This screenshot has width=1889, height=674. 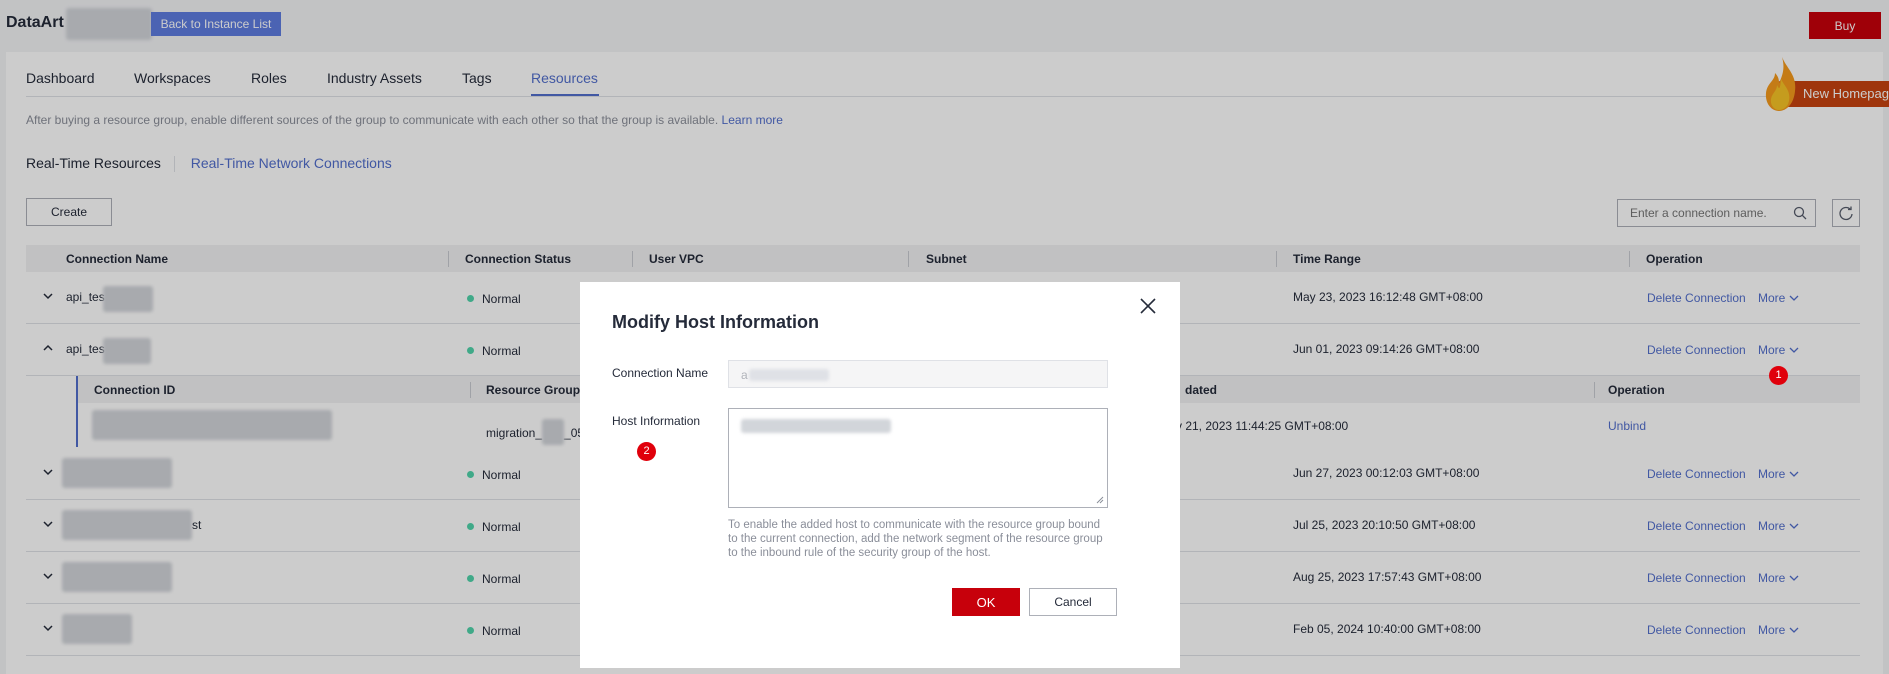 I want to click on ok-button: OK, so click(x=986, y=602).